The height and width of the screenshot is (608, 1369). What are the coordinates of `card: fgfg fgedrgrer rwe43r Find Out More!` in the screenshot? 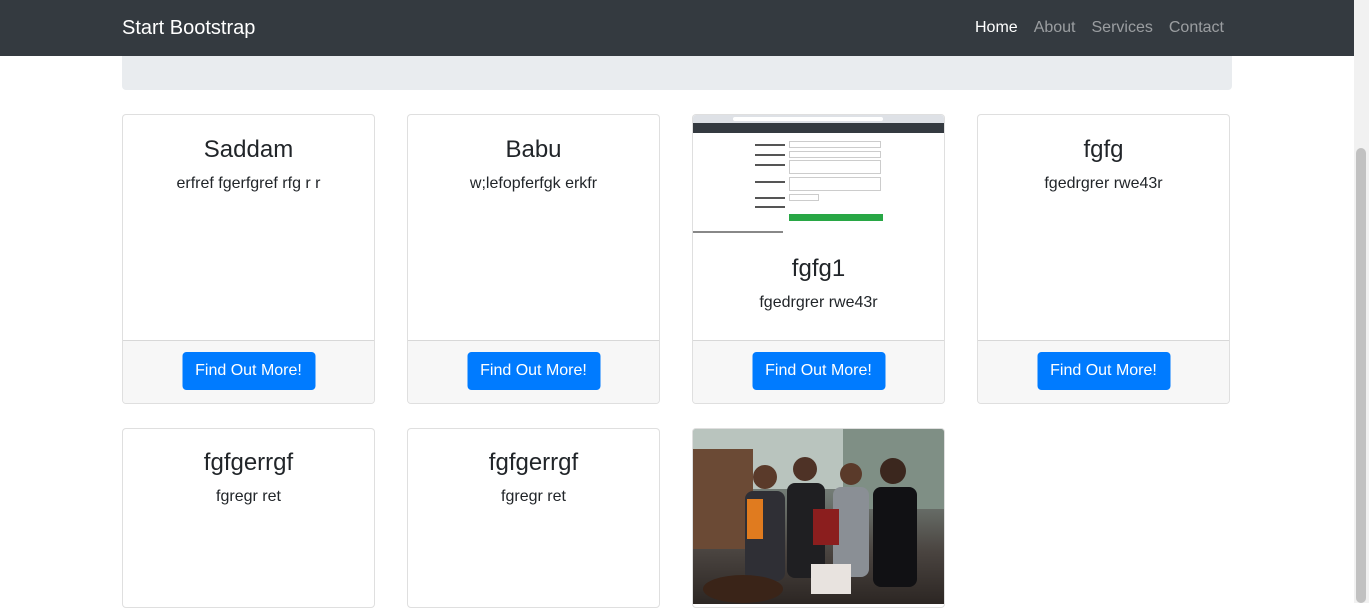 It's located at (1103, 259).